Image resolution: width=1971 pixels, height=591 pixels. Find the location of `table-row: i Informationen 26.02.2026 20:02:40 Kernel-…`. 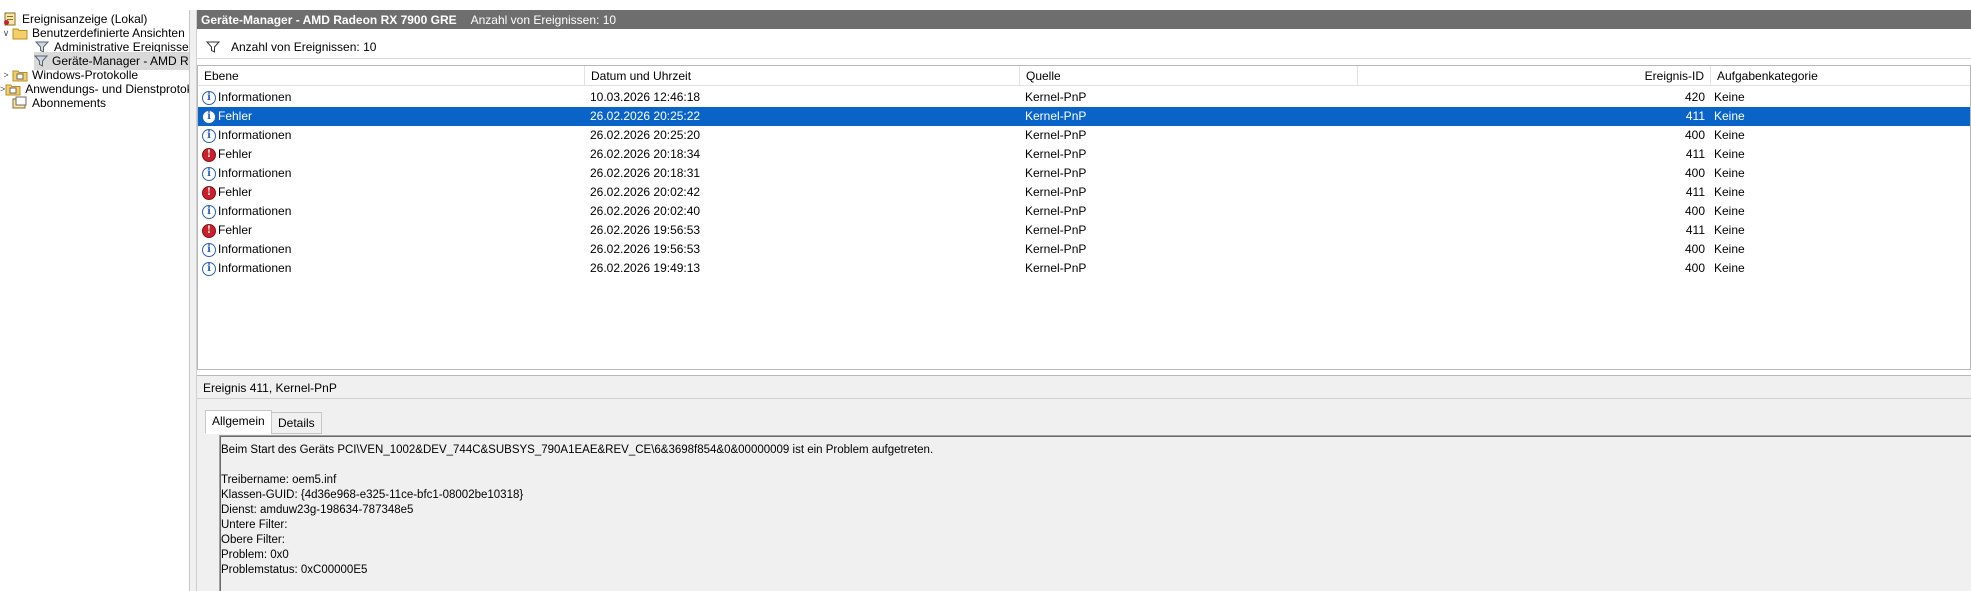

table-row: i Informationen 26.02.2026 20:02:40 Kernel-… is located at coordinates (1084, 211).